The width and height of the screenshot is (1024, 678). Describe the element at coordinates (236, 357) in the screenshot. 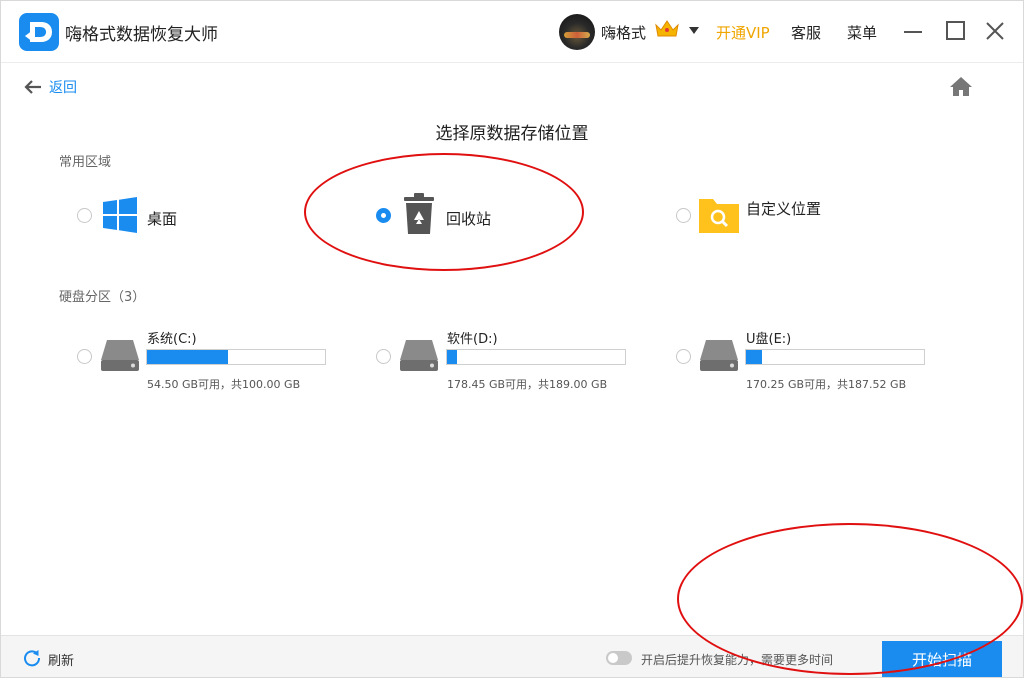

I see `drive-c-usage-bar` at that location.